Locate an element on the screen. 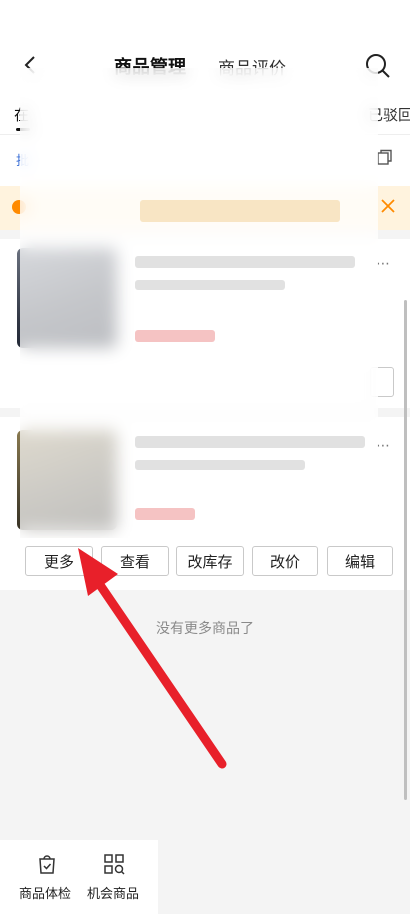 This screenshot has width=410, height=914. edit-button: 编辑 is located at coordinates (360, 561).